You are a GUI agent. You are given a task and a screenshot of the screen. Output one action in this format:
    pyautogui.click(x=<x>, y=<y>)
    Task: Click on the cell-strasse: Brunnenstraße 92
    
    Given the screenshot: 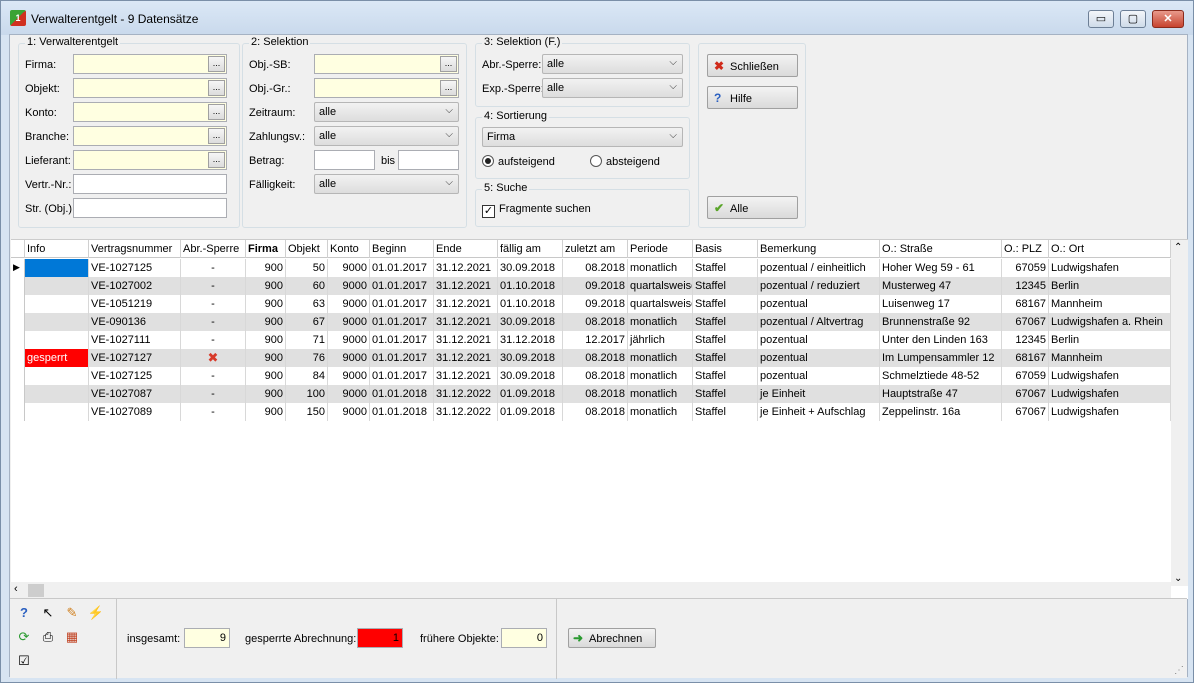 What is the action you would take?
    pyautogui.click(x=941, y=322)
    